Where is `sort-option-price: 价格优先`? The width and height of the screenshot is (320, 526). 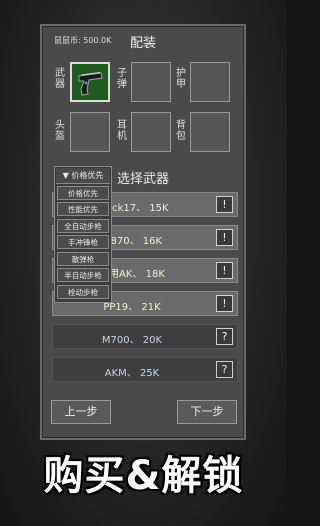
sort-option-price: 价格优先 is located at coordinates (83, 193).